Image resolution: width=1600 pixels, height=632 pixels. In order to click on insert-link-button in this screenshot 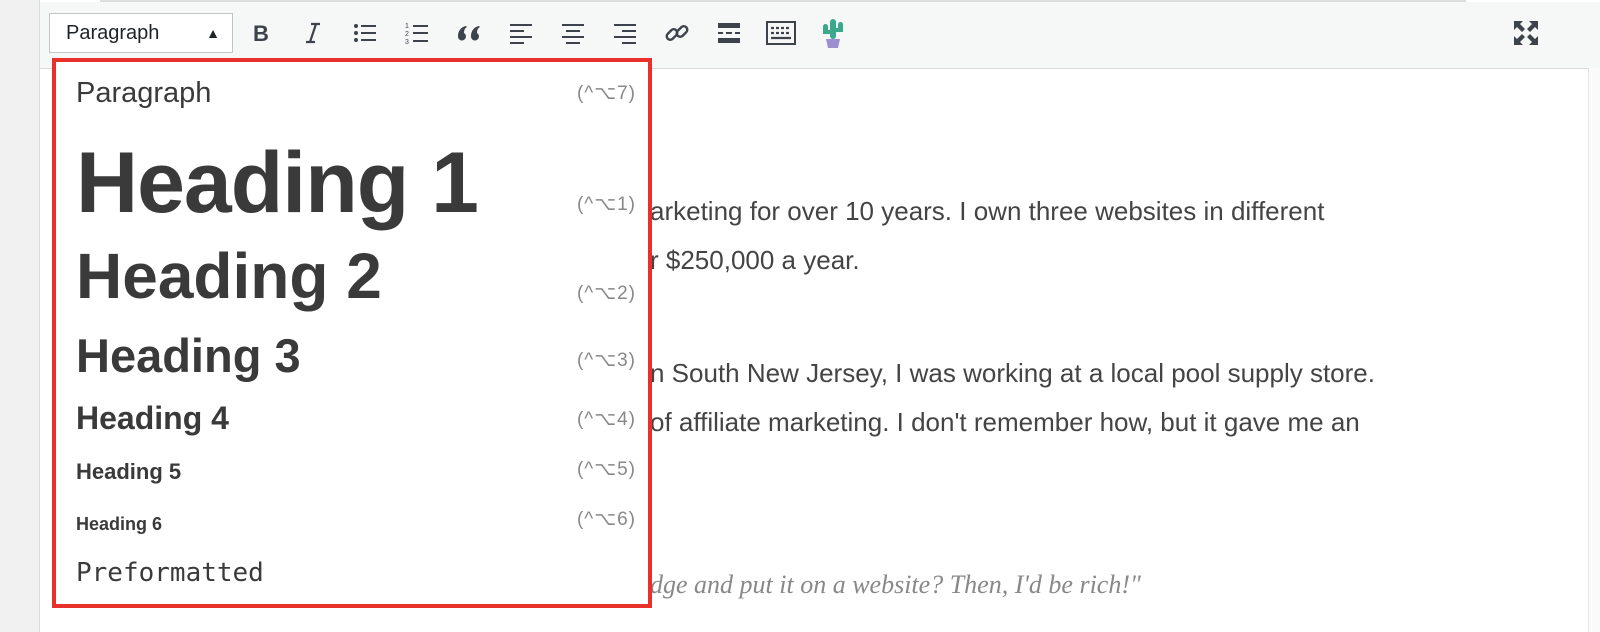, I will do `click(677, 33)`.